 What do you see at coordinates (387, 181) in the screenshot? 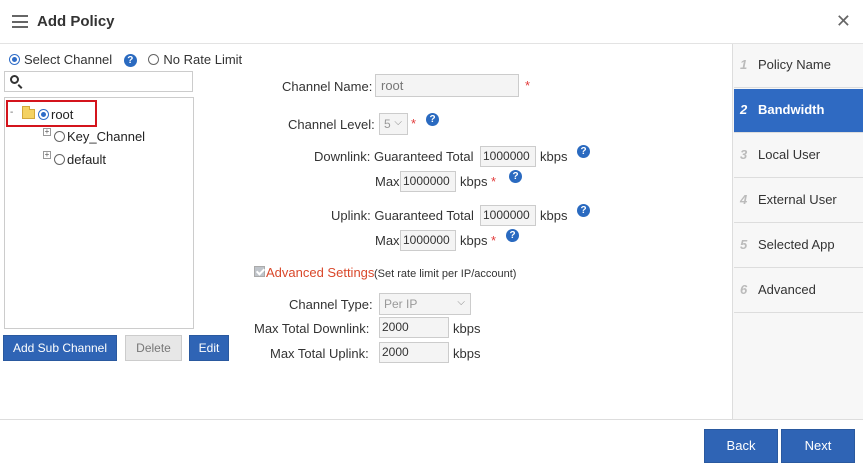
I see `downlink-max-label: Max` at bounding box center [387, 181].